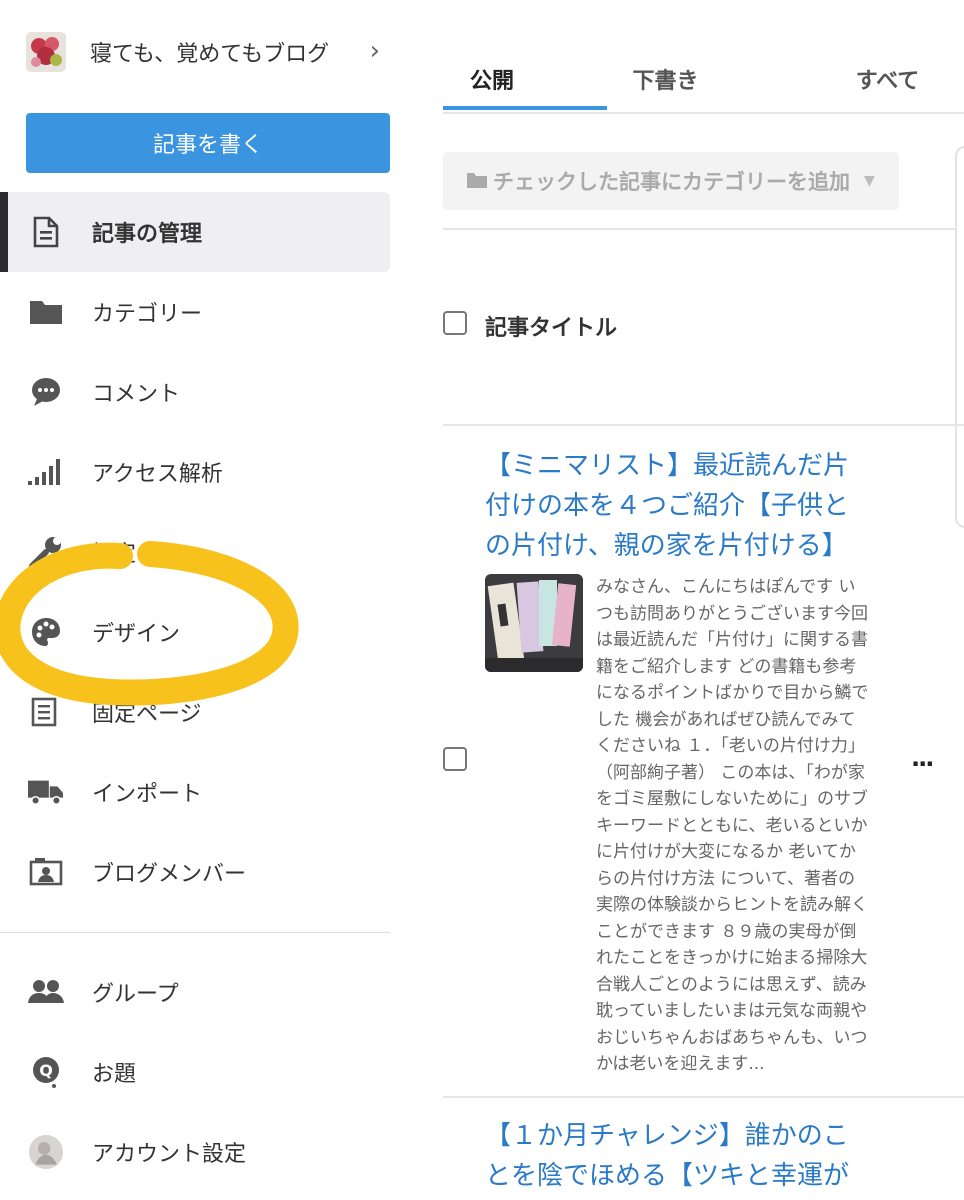  What do you see at coordinates (959, 337) in the screenshot?
I see `side-panel-edge` at bounding box center [959, 337].